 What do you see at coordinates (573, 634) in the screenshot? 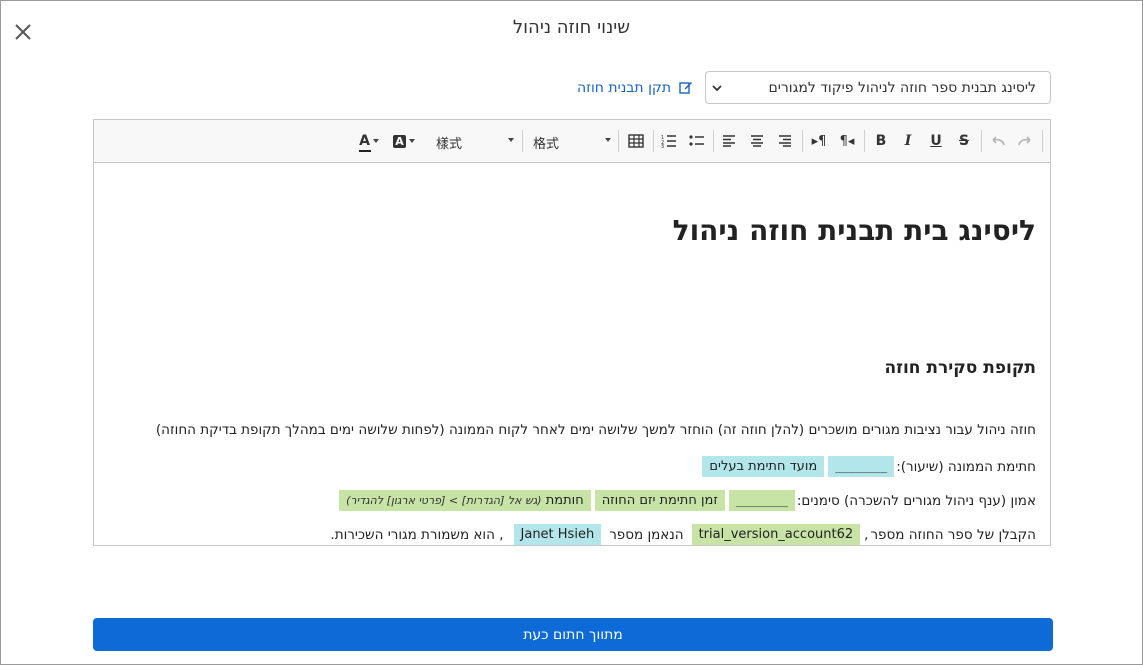
I see `sign-now-button: מתווך חתום כעת` at bounding box center [573, 634].